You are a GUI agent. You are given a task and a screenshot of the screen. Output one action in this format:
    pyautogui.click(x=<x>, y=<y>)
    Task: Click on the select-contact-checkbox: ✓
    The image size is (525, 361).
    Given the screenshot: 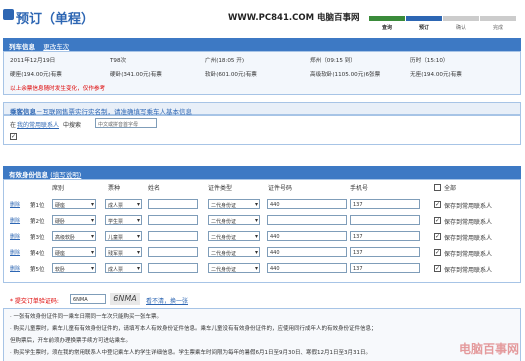 What is the action you would take?
    pyautogui.click(x=13, y=136)
    